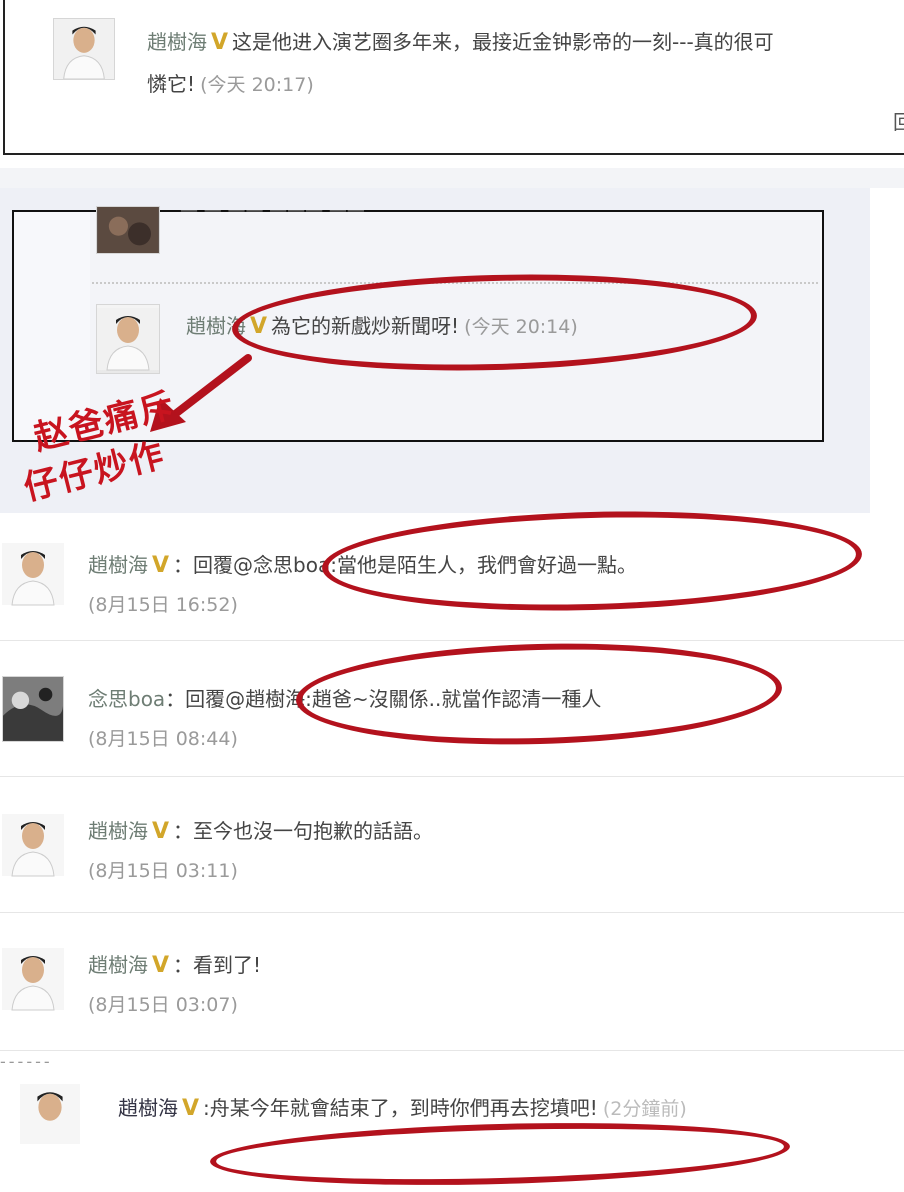 Image resolution: width=904 pixels, height=1192 pixels. I want to click on comment-text: ：至今也沒一句抱歉的話語。, so click(303, 831).